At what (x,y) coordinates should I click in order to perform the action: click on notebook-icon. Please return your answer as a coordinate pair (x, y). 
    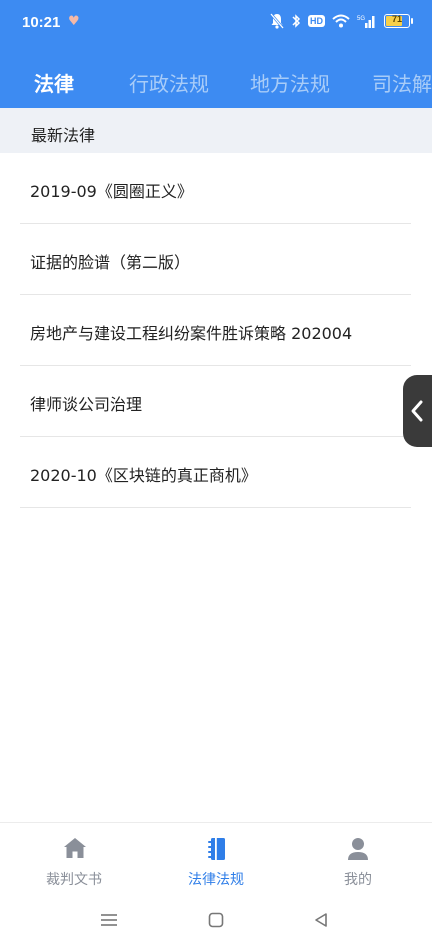
    Looking at the image, I should click on (216, 849).